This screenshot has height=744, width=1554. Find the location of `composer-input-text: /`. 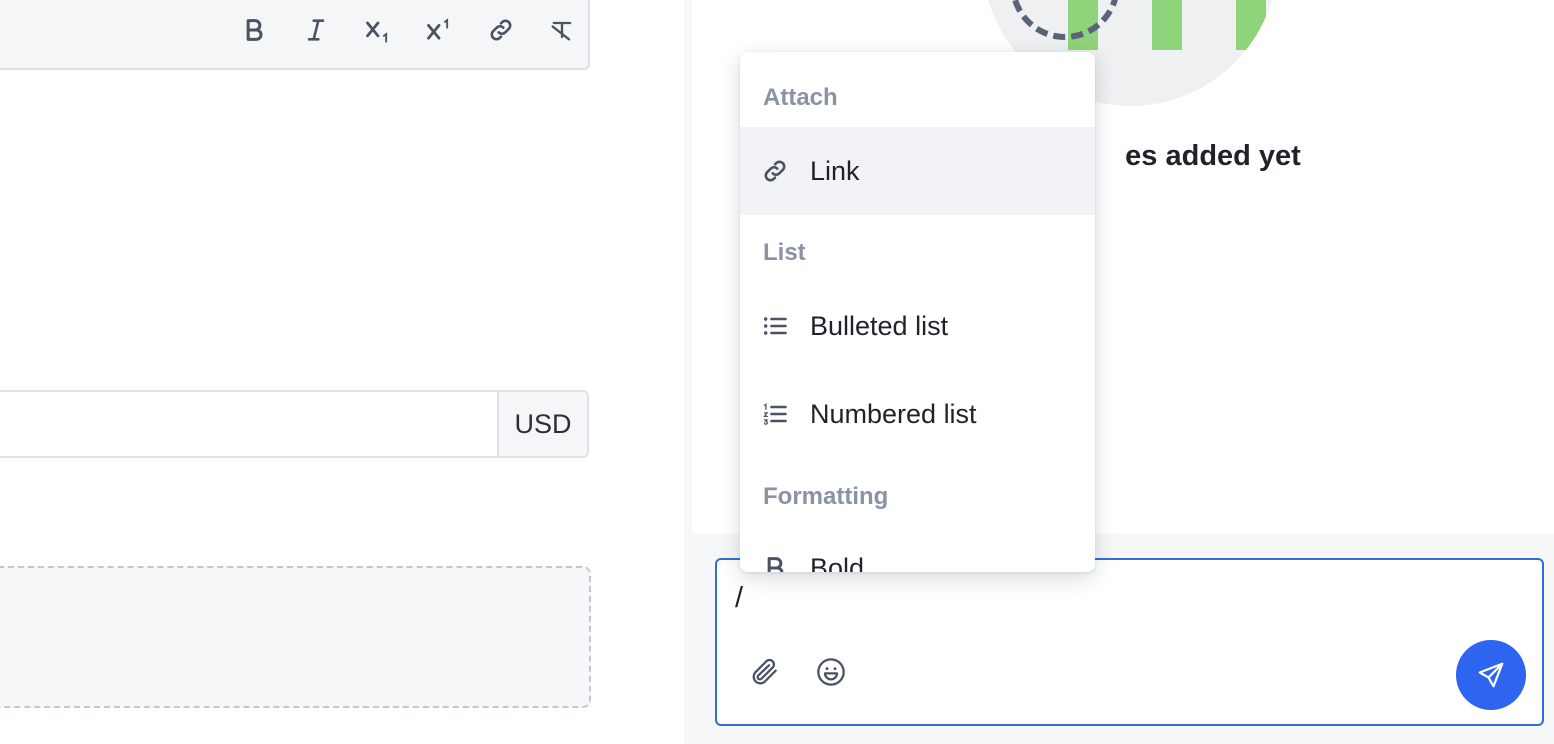

composer-input-text: / is located at coordinates (739, 598).